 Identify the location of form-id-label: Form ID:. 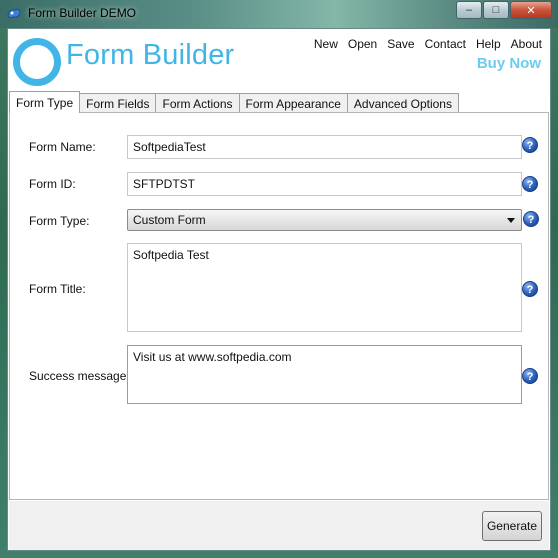
(52, 184).